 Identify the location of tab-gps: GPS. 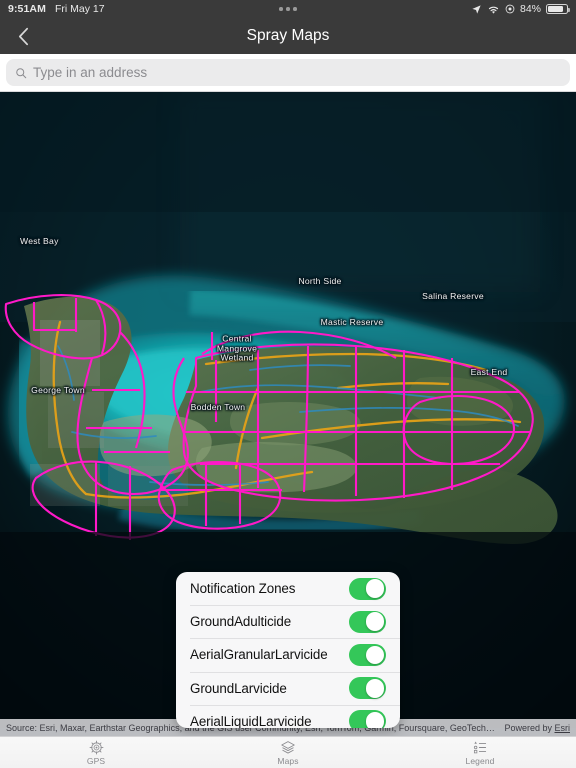
(96, 752).